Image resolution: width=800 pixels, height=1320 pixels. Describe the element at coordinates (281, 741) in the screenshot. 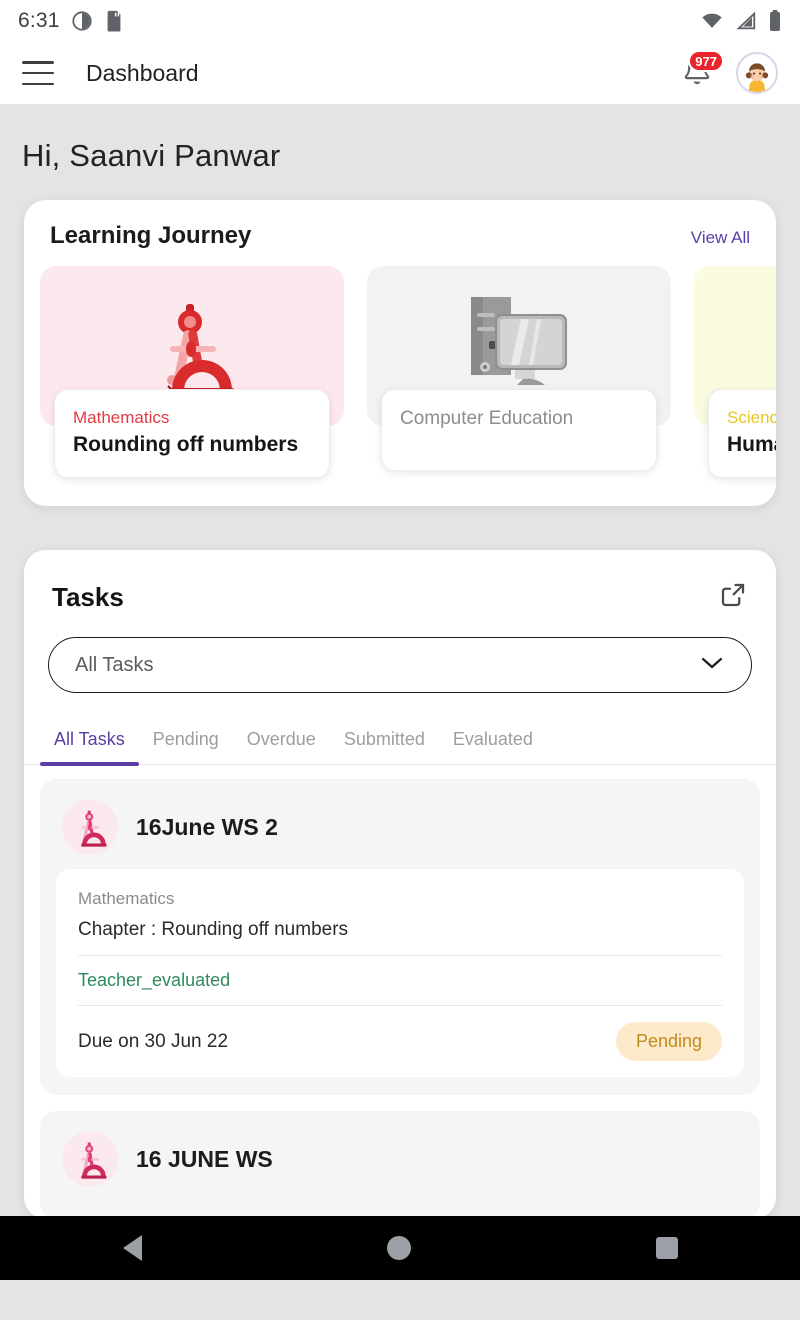

I see `tab-overdue: Overdue` at that location.